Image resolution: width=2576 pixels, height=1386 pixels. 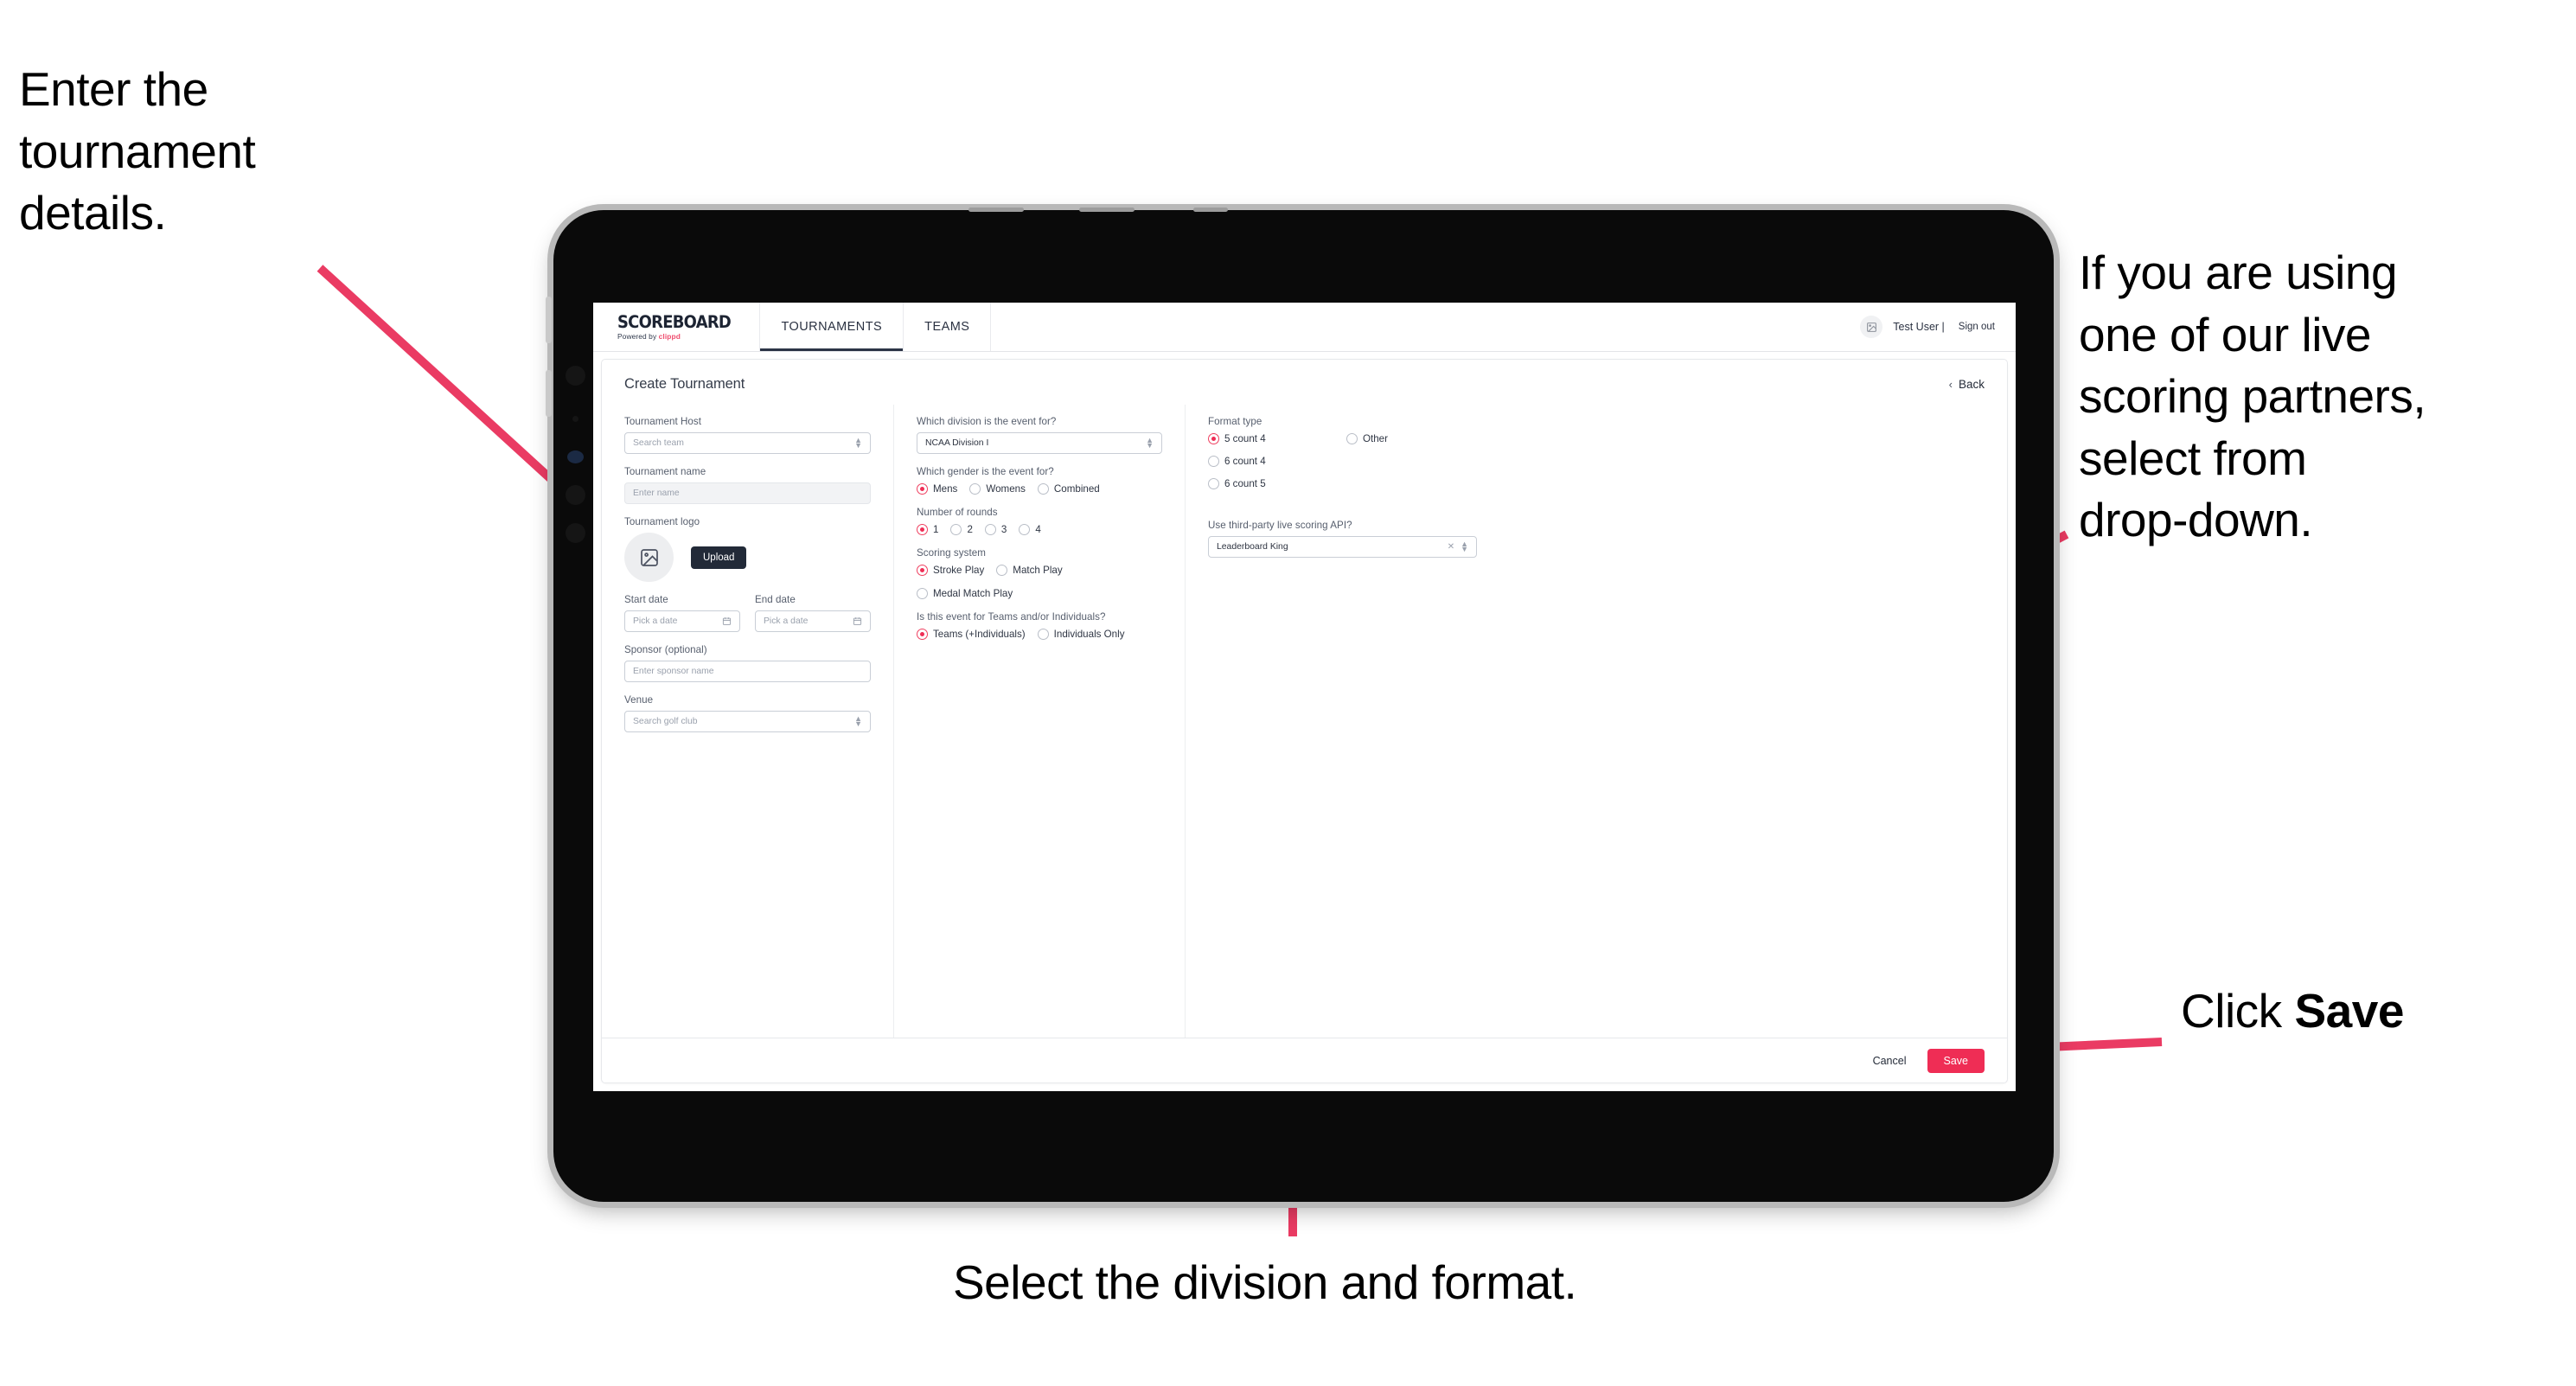 I want to click on tab-teams-label: TEAMS, so click(x=947, y=327).